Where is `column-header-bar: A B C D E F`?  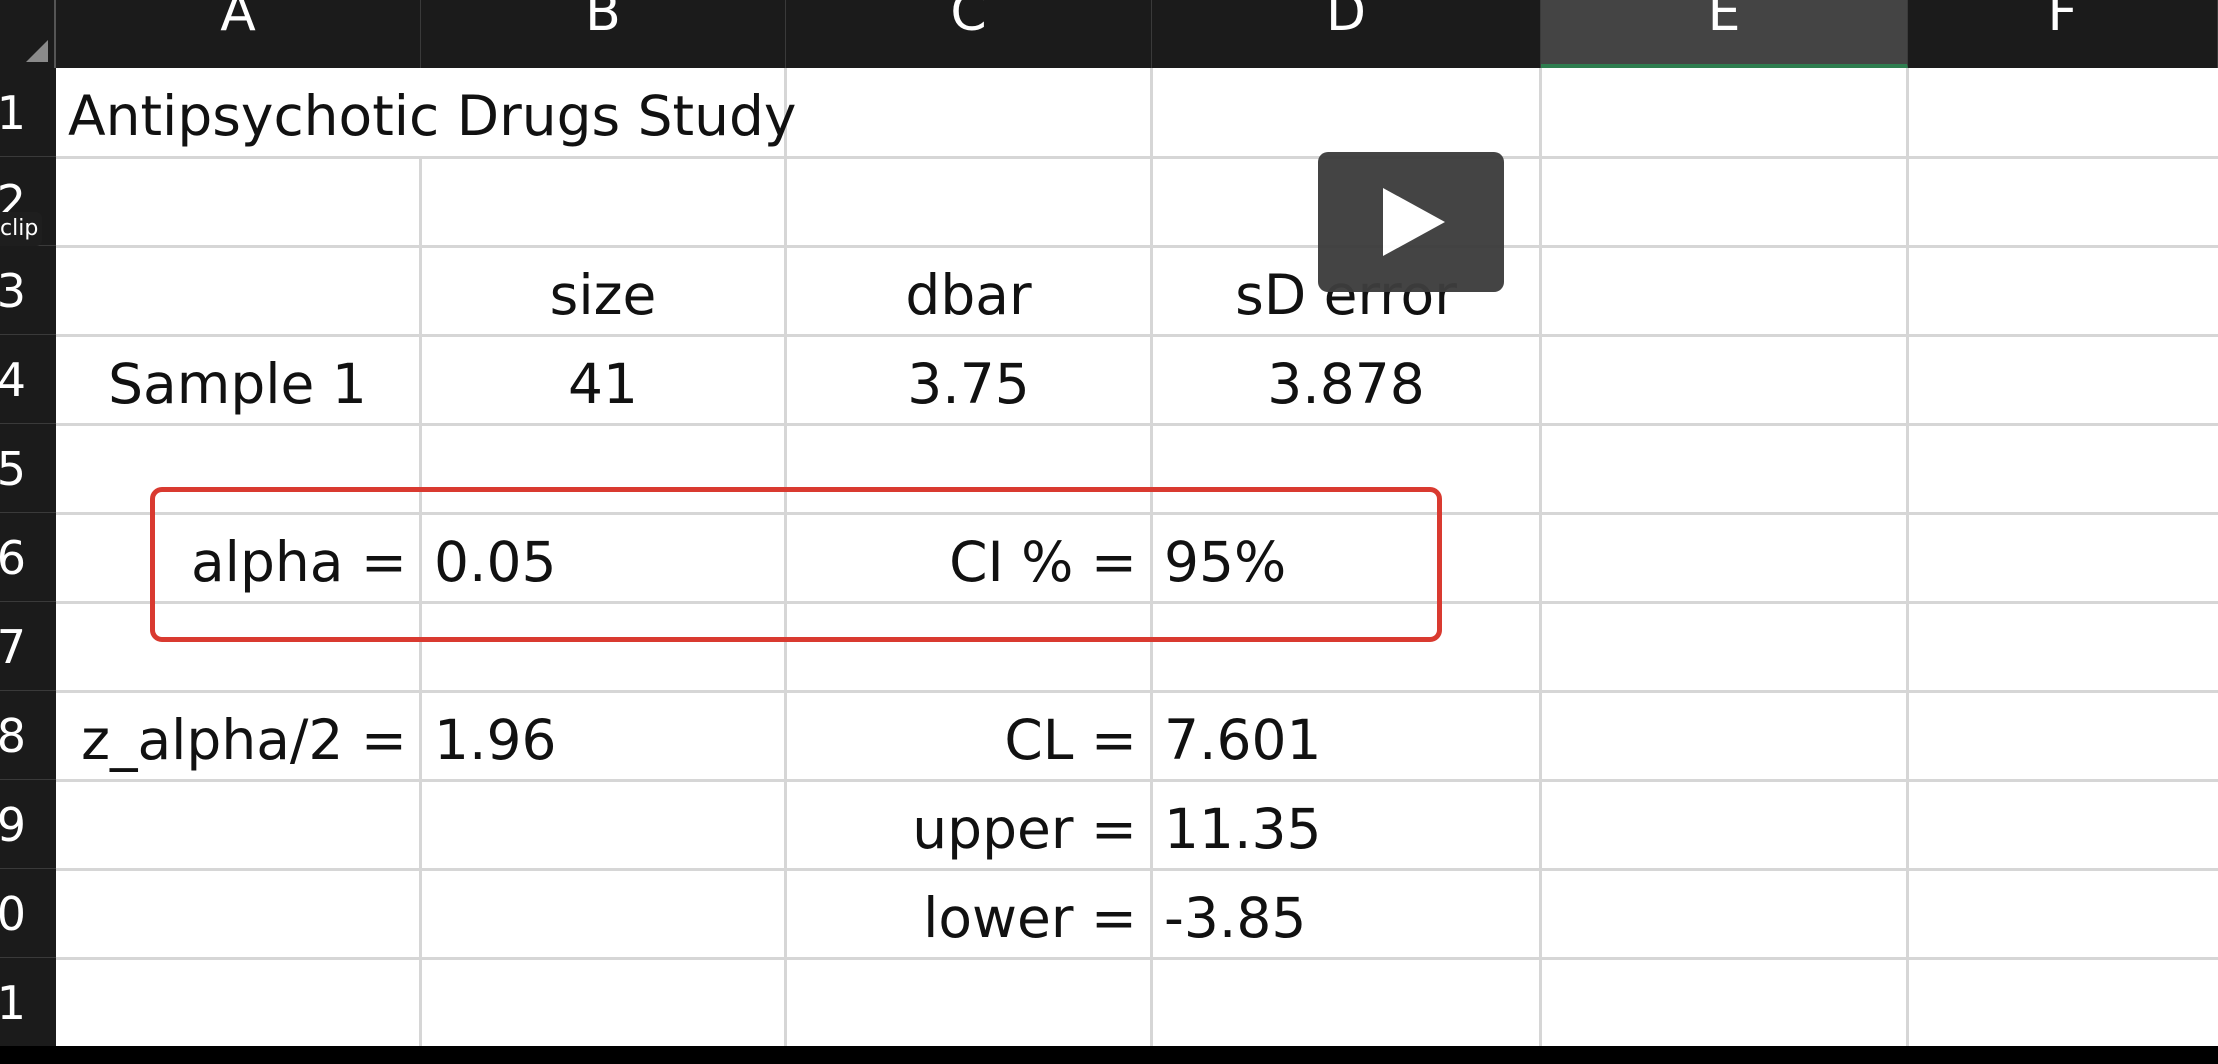
column-header-bar: A B C D E F is located at coordinates (1109, 34).